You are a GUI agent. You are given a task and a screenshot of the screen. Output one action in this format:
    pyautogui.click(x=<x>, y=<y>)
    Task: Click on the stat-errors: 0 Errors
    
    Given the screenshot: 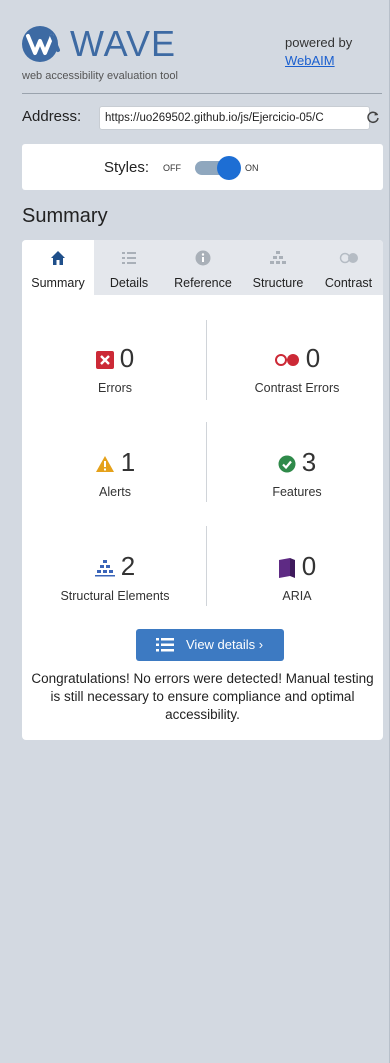 What is the action you would take?
    pyautogui.click(x=115, y=369)
    